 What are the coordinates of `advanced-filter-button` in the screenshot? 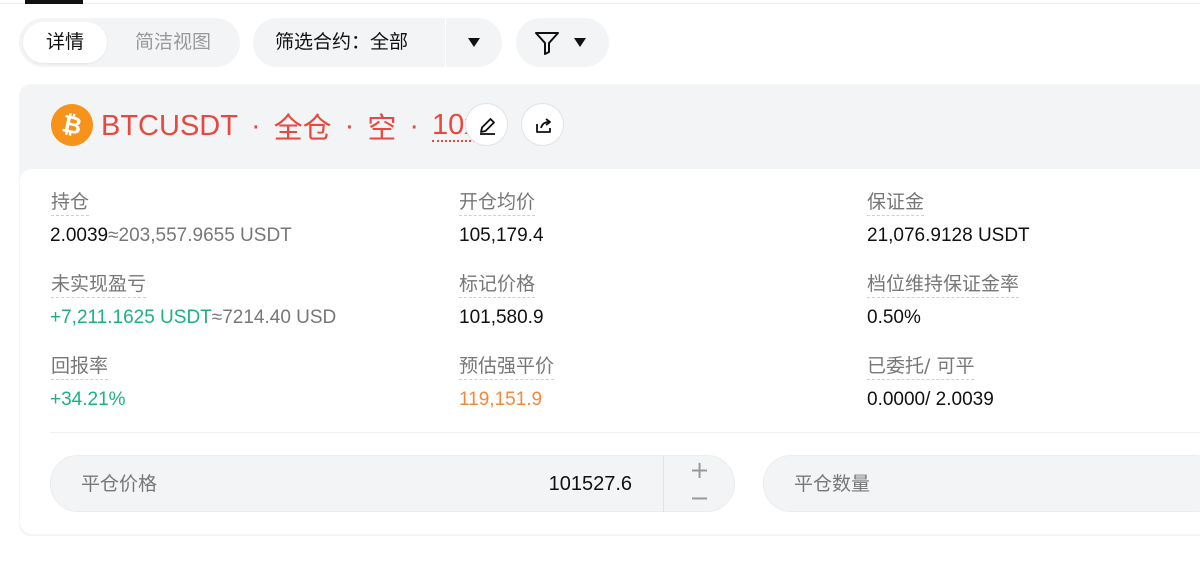 It's located at (562, 42).